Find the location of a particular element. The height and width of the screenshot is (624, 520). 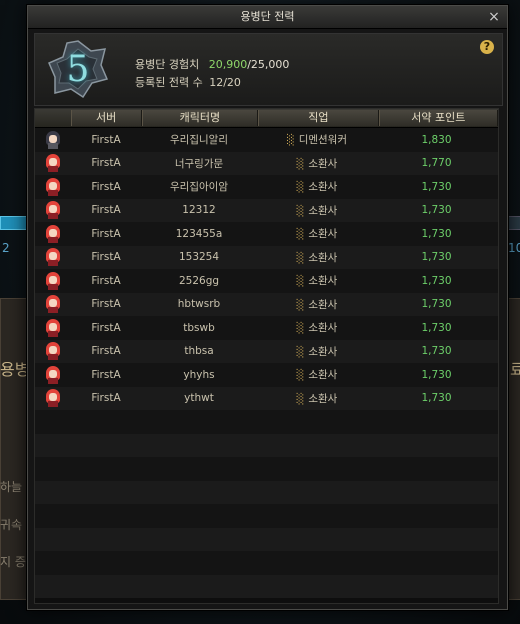

character-name-cell: 12312 is located at coordinates (199, 210).